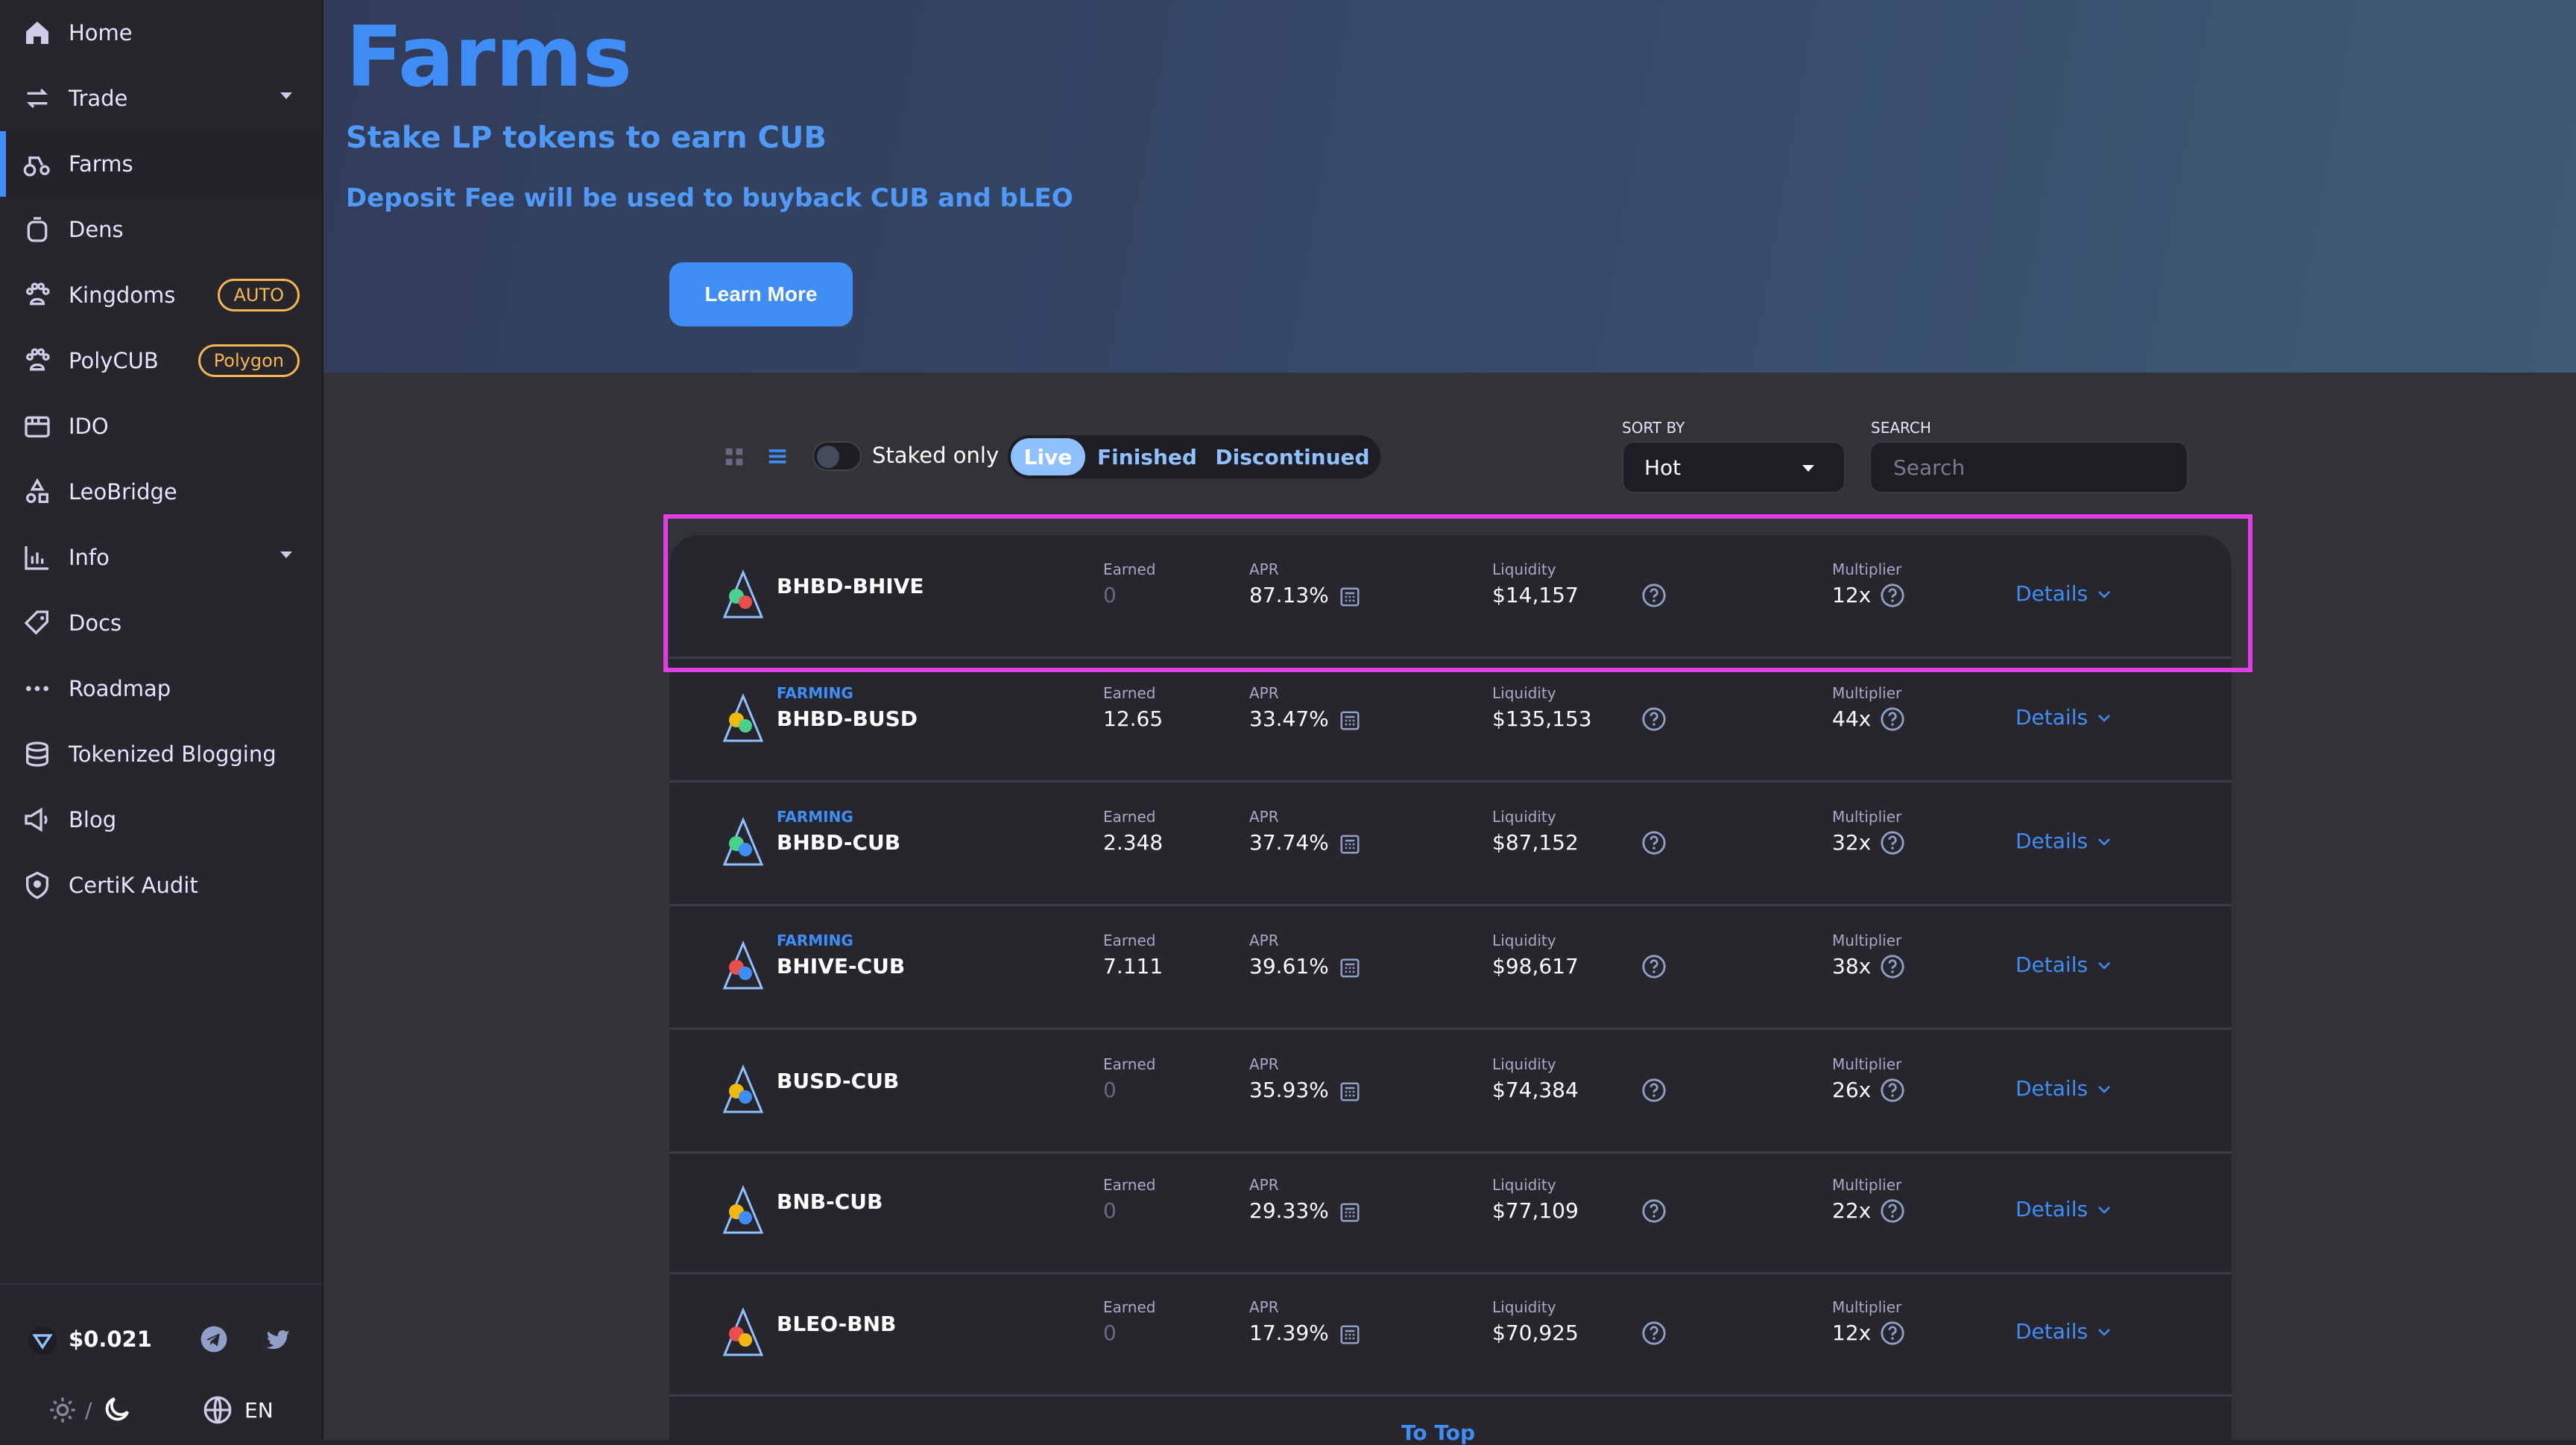 This screenshot has width=2576, height=1445. What do you see at coordinates (37, 754) in the screenshot?
I see `tokenized-blogging-icon` at bounding box center [37, 754].